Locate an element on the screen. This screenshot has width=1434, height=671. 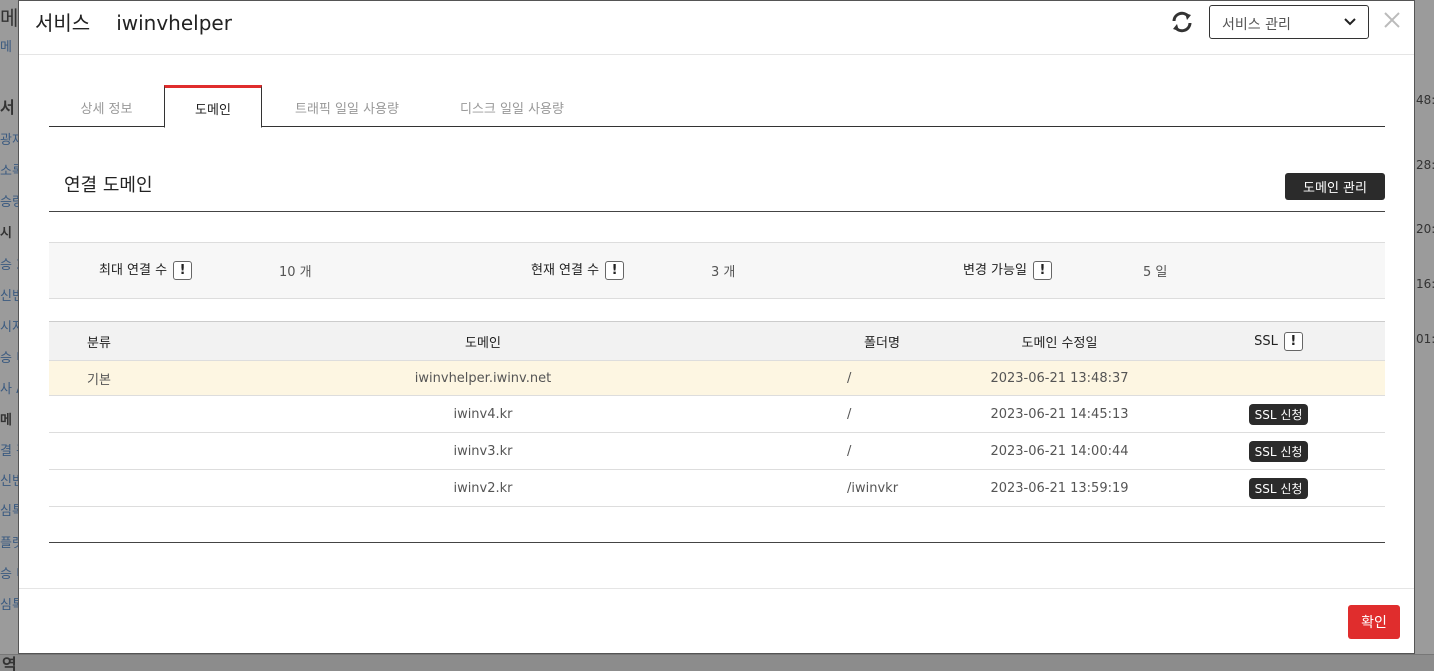
bg-fragment: 시 is located at coordinates (6, 233).